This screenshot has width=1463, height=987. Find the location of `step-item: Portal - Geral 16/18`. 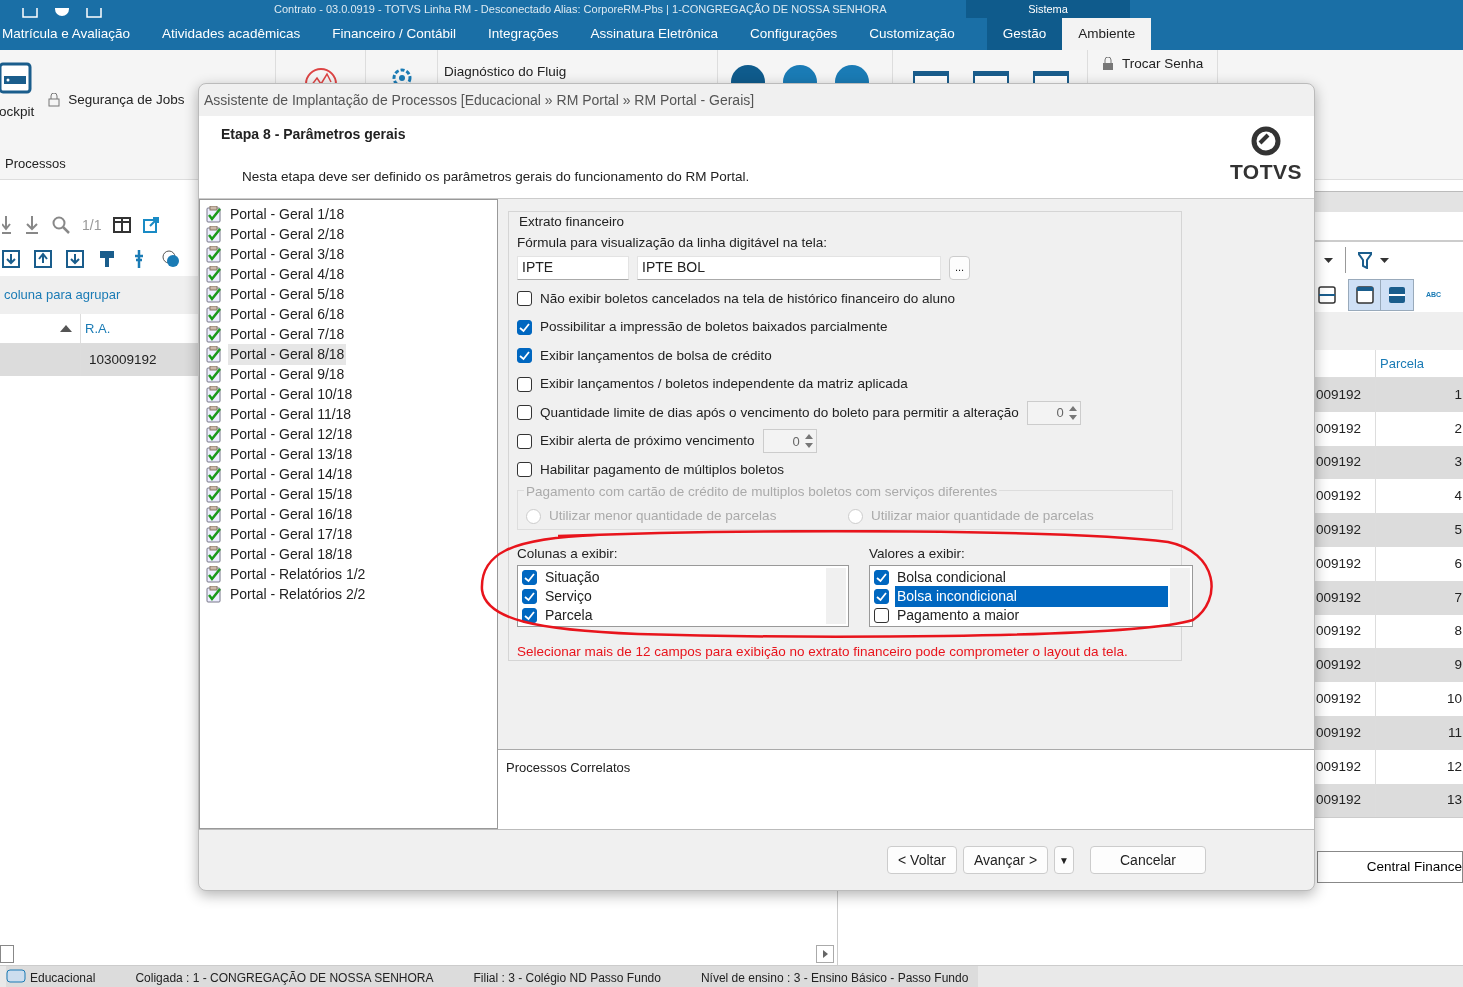

step-item: Portal - Geral 16/18 is located at coordinates (291, 514).